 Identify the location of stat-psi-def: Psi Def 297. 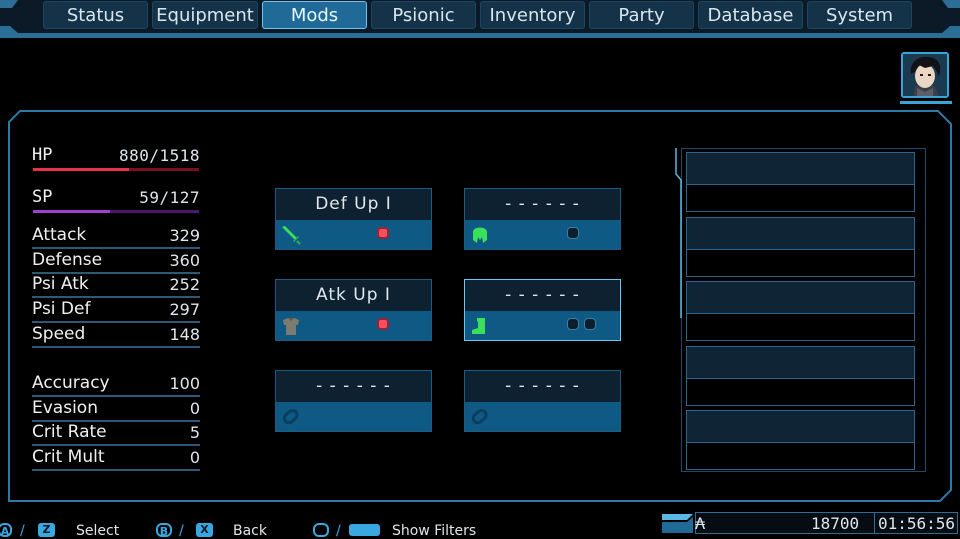
(116, 311).